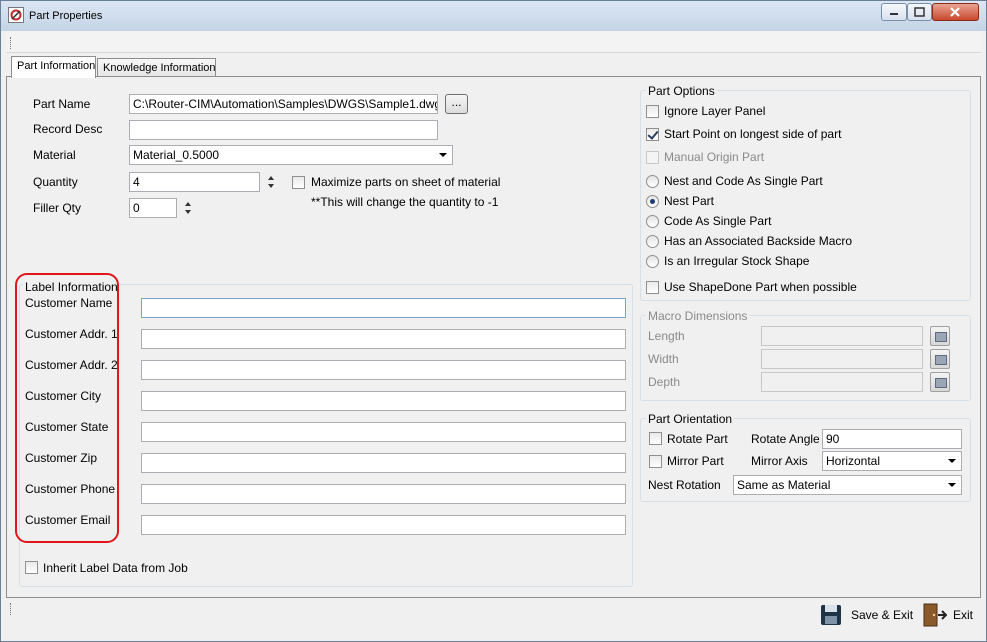 This screenshot has height=642, width=987. I want to click on material-label: Material, so click(54, 155).